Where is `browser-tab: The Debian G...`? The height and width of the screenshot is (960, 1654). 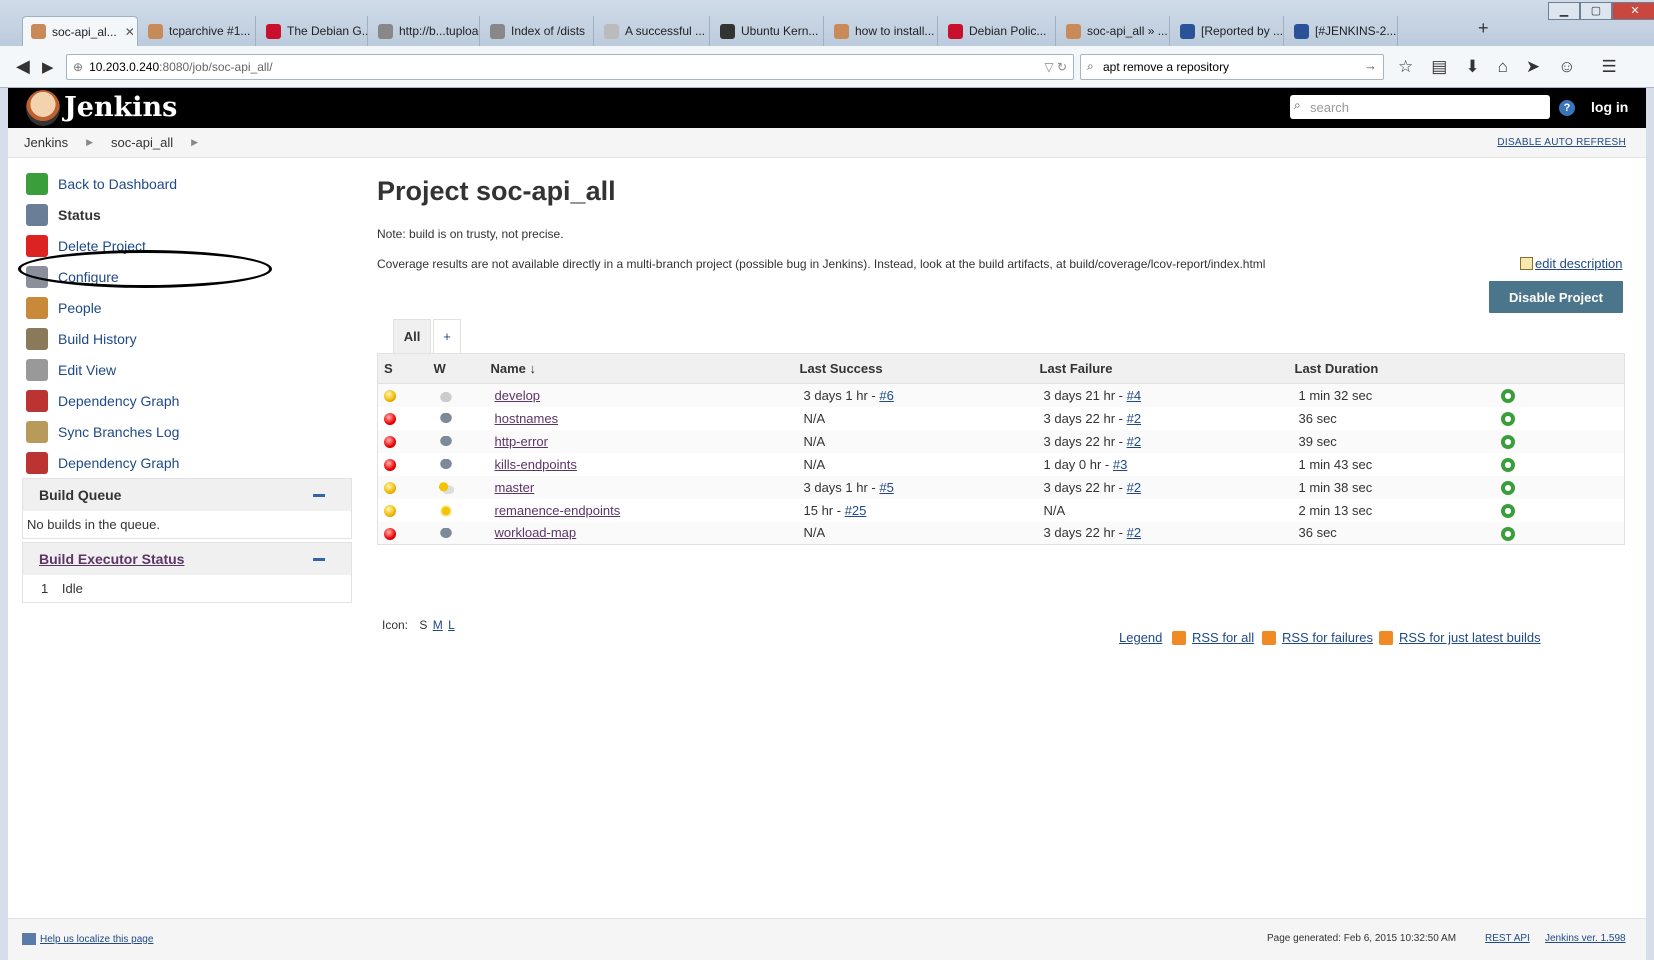
browser-tab: The Debian G... is located at coordinates (313, 31).